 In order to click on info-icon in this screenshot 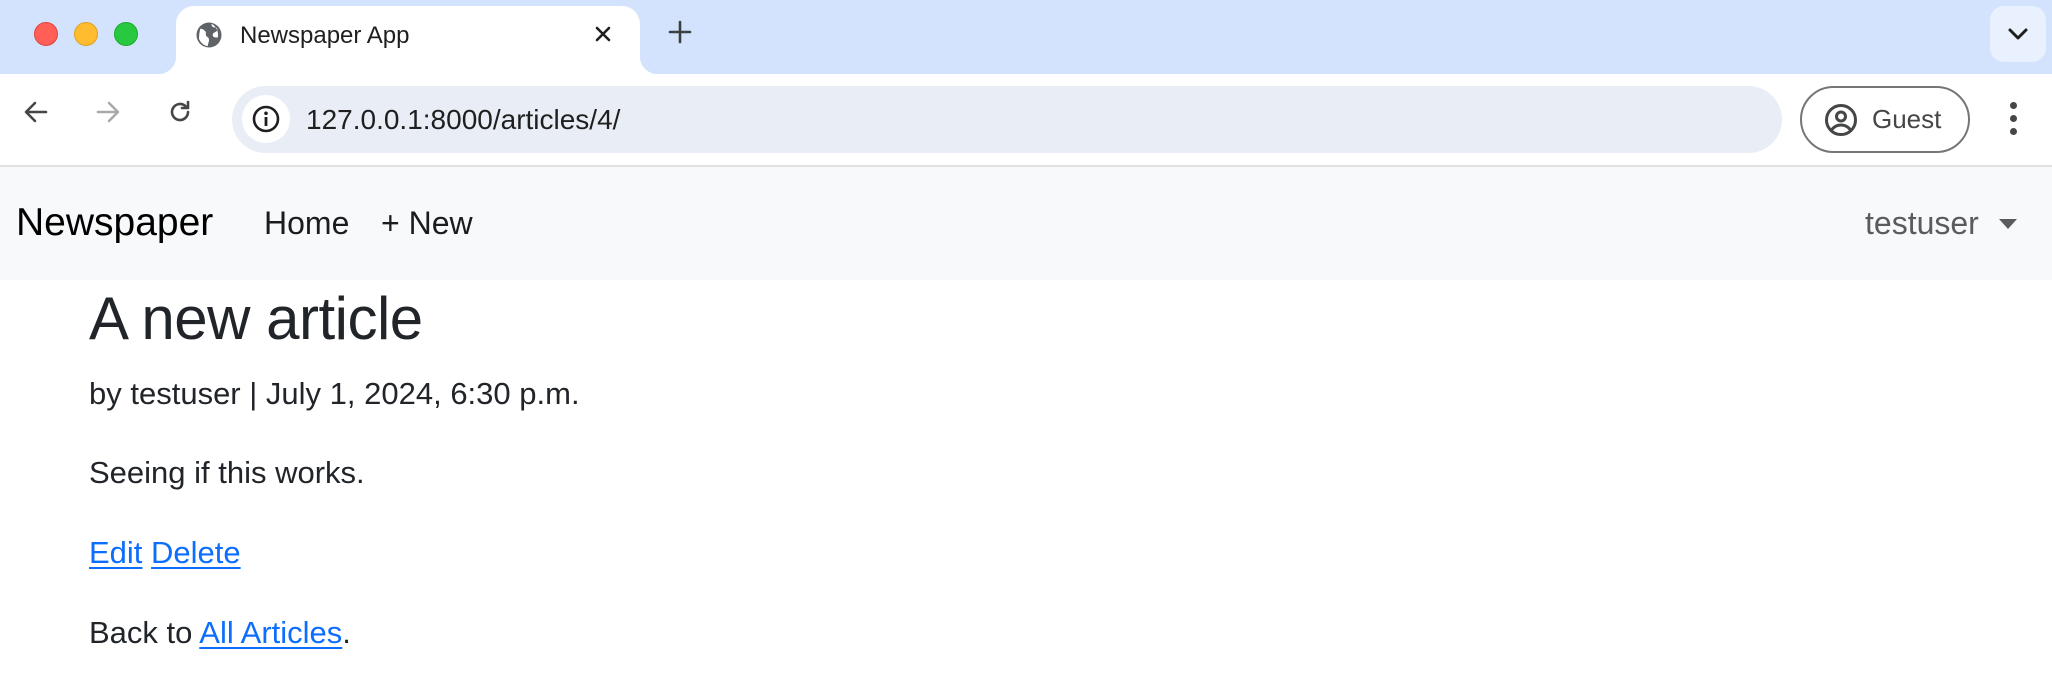, I will do `click(266, 119)`.